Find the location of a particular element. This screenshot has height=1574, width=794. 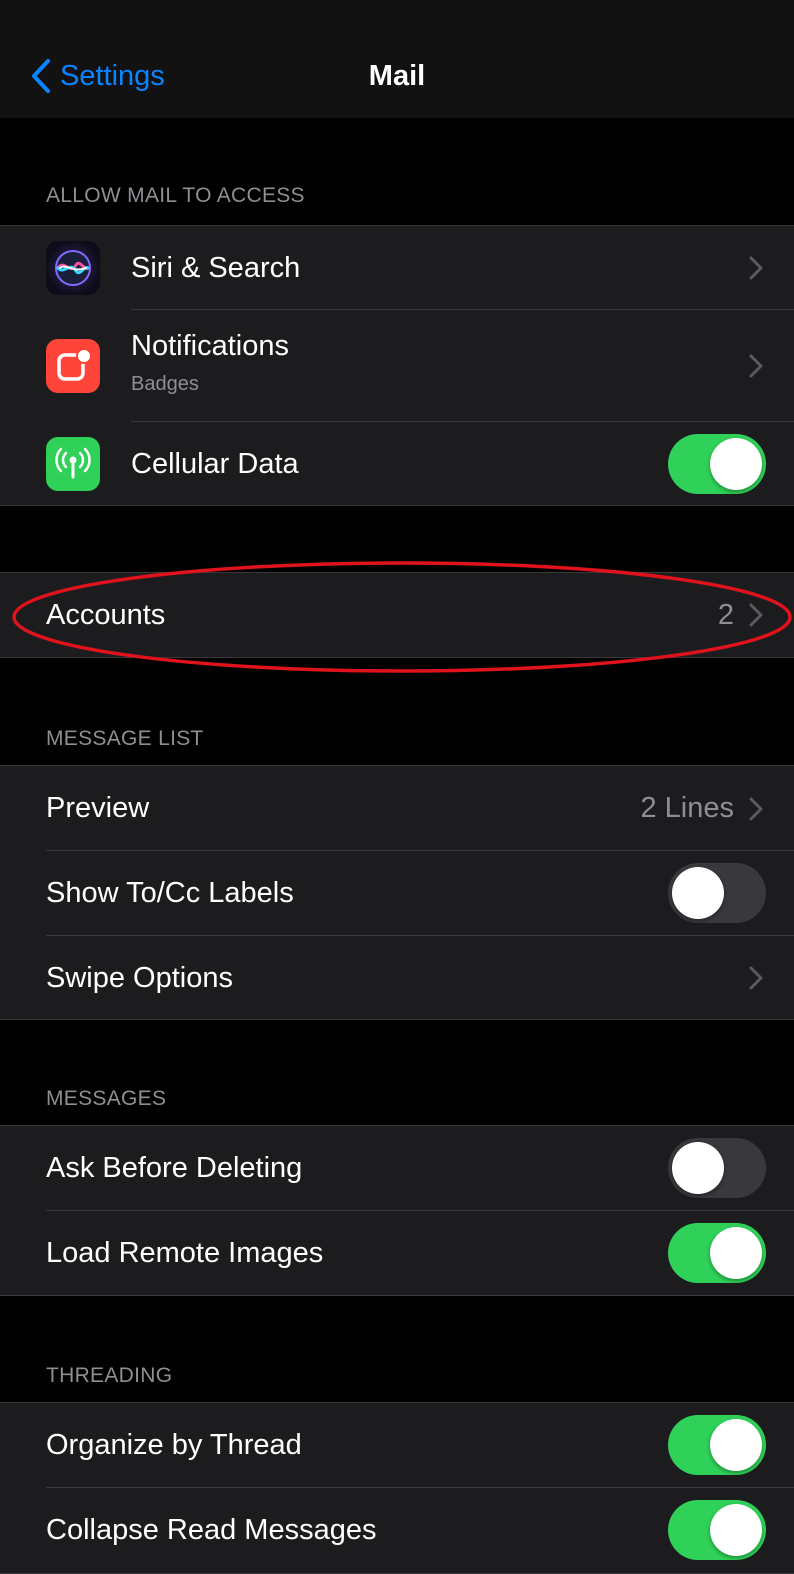

show-to-cc-row: Show To/Cc Labels is located at coordinates (397, 893).